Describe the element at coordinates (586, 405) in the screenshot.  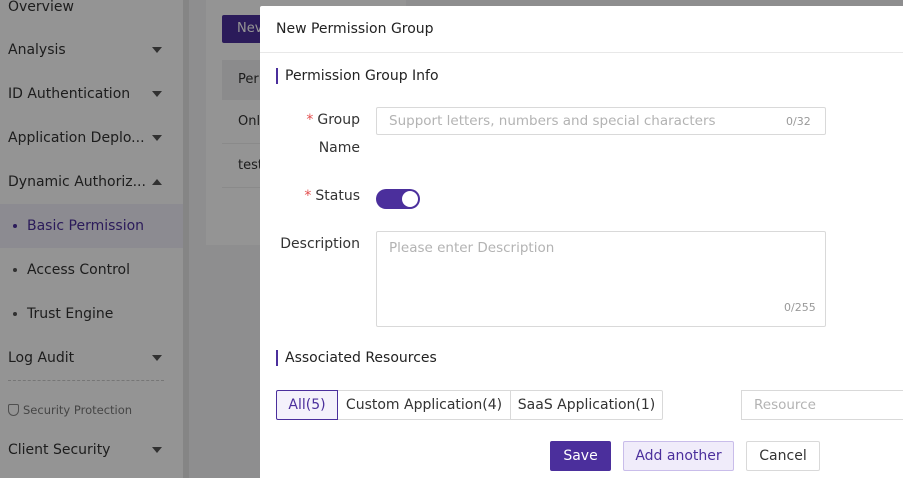
I see `tab-saas-application: SaaS Application(1)` at that location.